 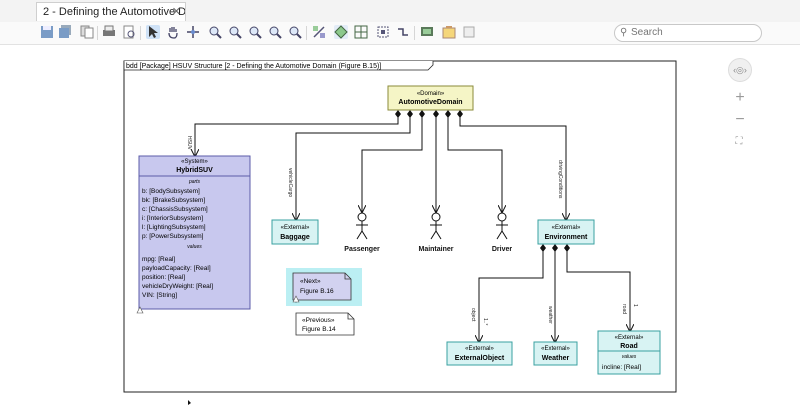 What do you see at coordinates (473, 315) in the screenshot?
I see `role-label-object: object` at bounding box center [473, 315].